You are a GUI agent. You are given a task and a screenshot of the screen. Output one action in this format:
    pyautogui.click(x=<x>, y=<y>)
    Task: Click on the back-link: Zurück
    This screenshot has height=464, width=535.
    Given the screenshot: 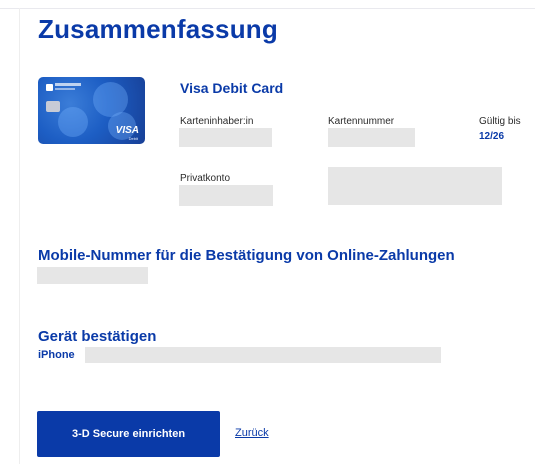 What is the action you would take?
    pyautogui.click(x=252, y=433)
    